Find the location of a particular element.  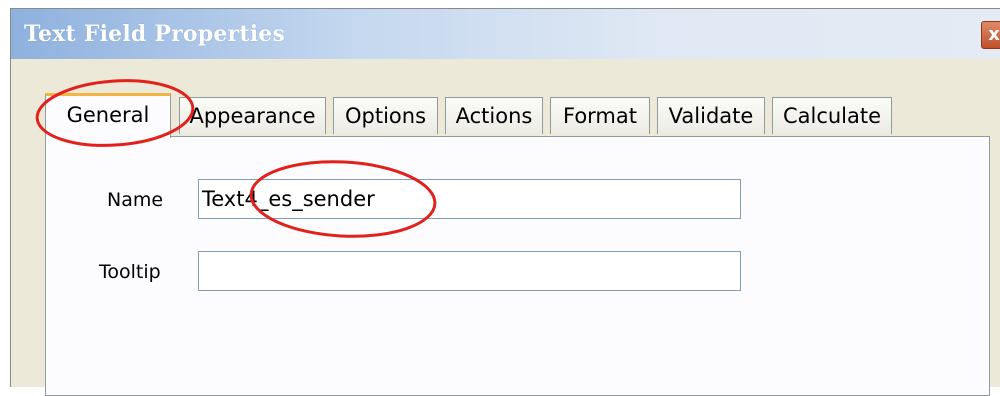

tooltip-field is located at coordinates (469, 271).